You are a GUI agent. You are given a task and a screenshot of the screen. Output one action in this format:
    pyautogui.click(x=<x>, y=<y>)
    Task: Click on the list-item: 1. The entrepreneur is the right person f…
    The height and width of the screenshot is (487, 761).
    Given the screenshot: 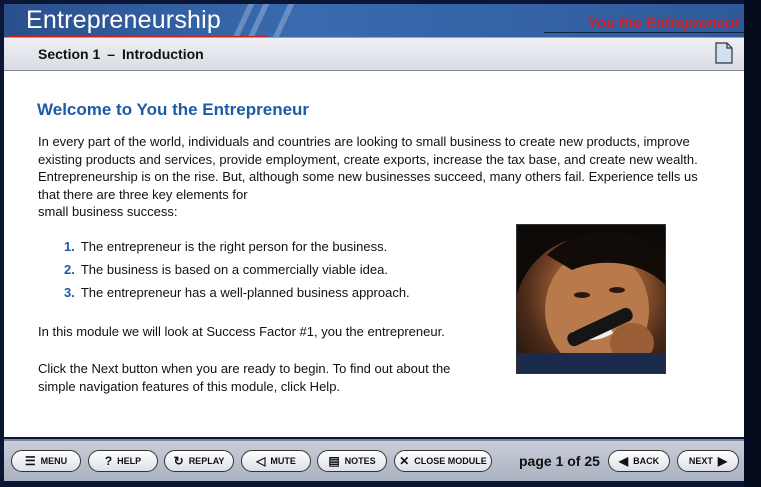 What is the action you would take?
    pyautogui.click(x=237, y=246)
    